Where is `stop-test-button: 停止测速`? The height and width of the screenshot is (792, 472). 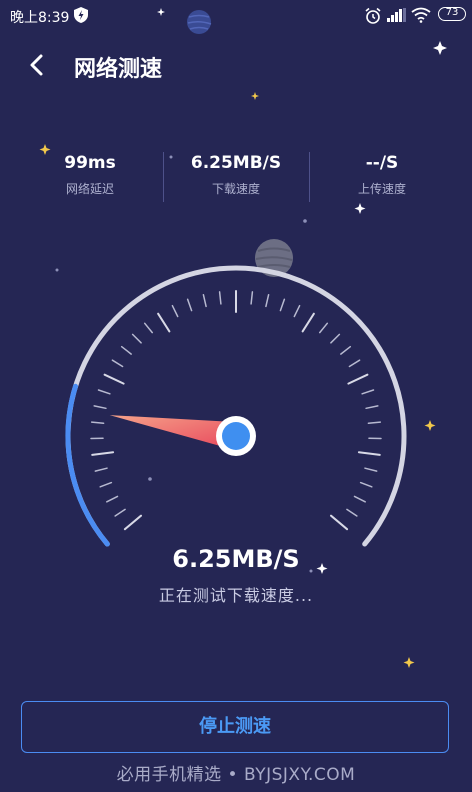 stop-test-button: 停止测速 is located at coordinates (235, 727).